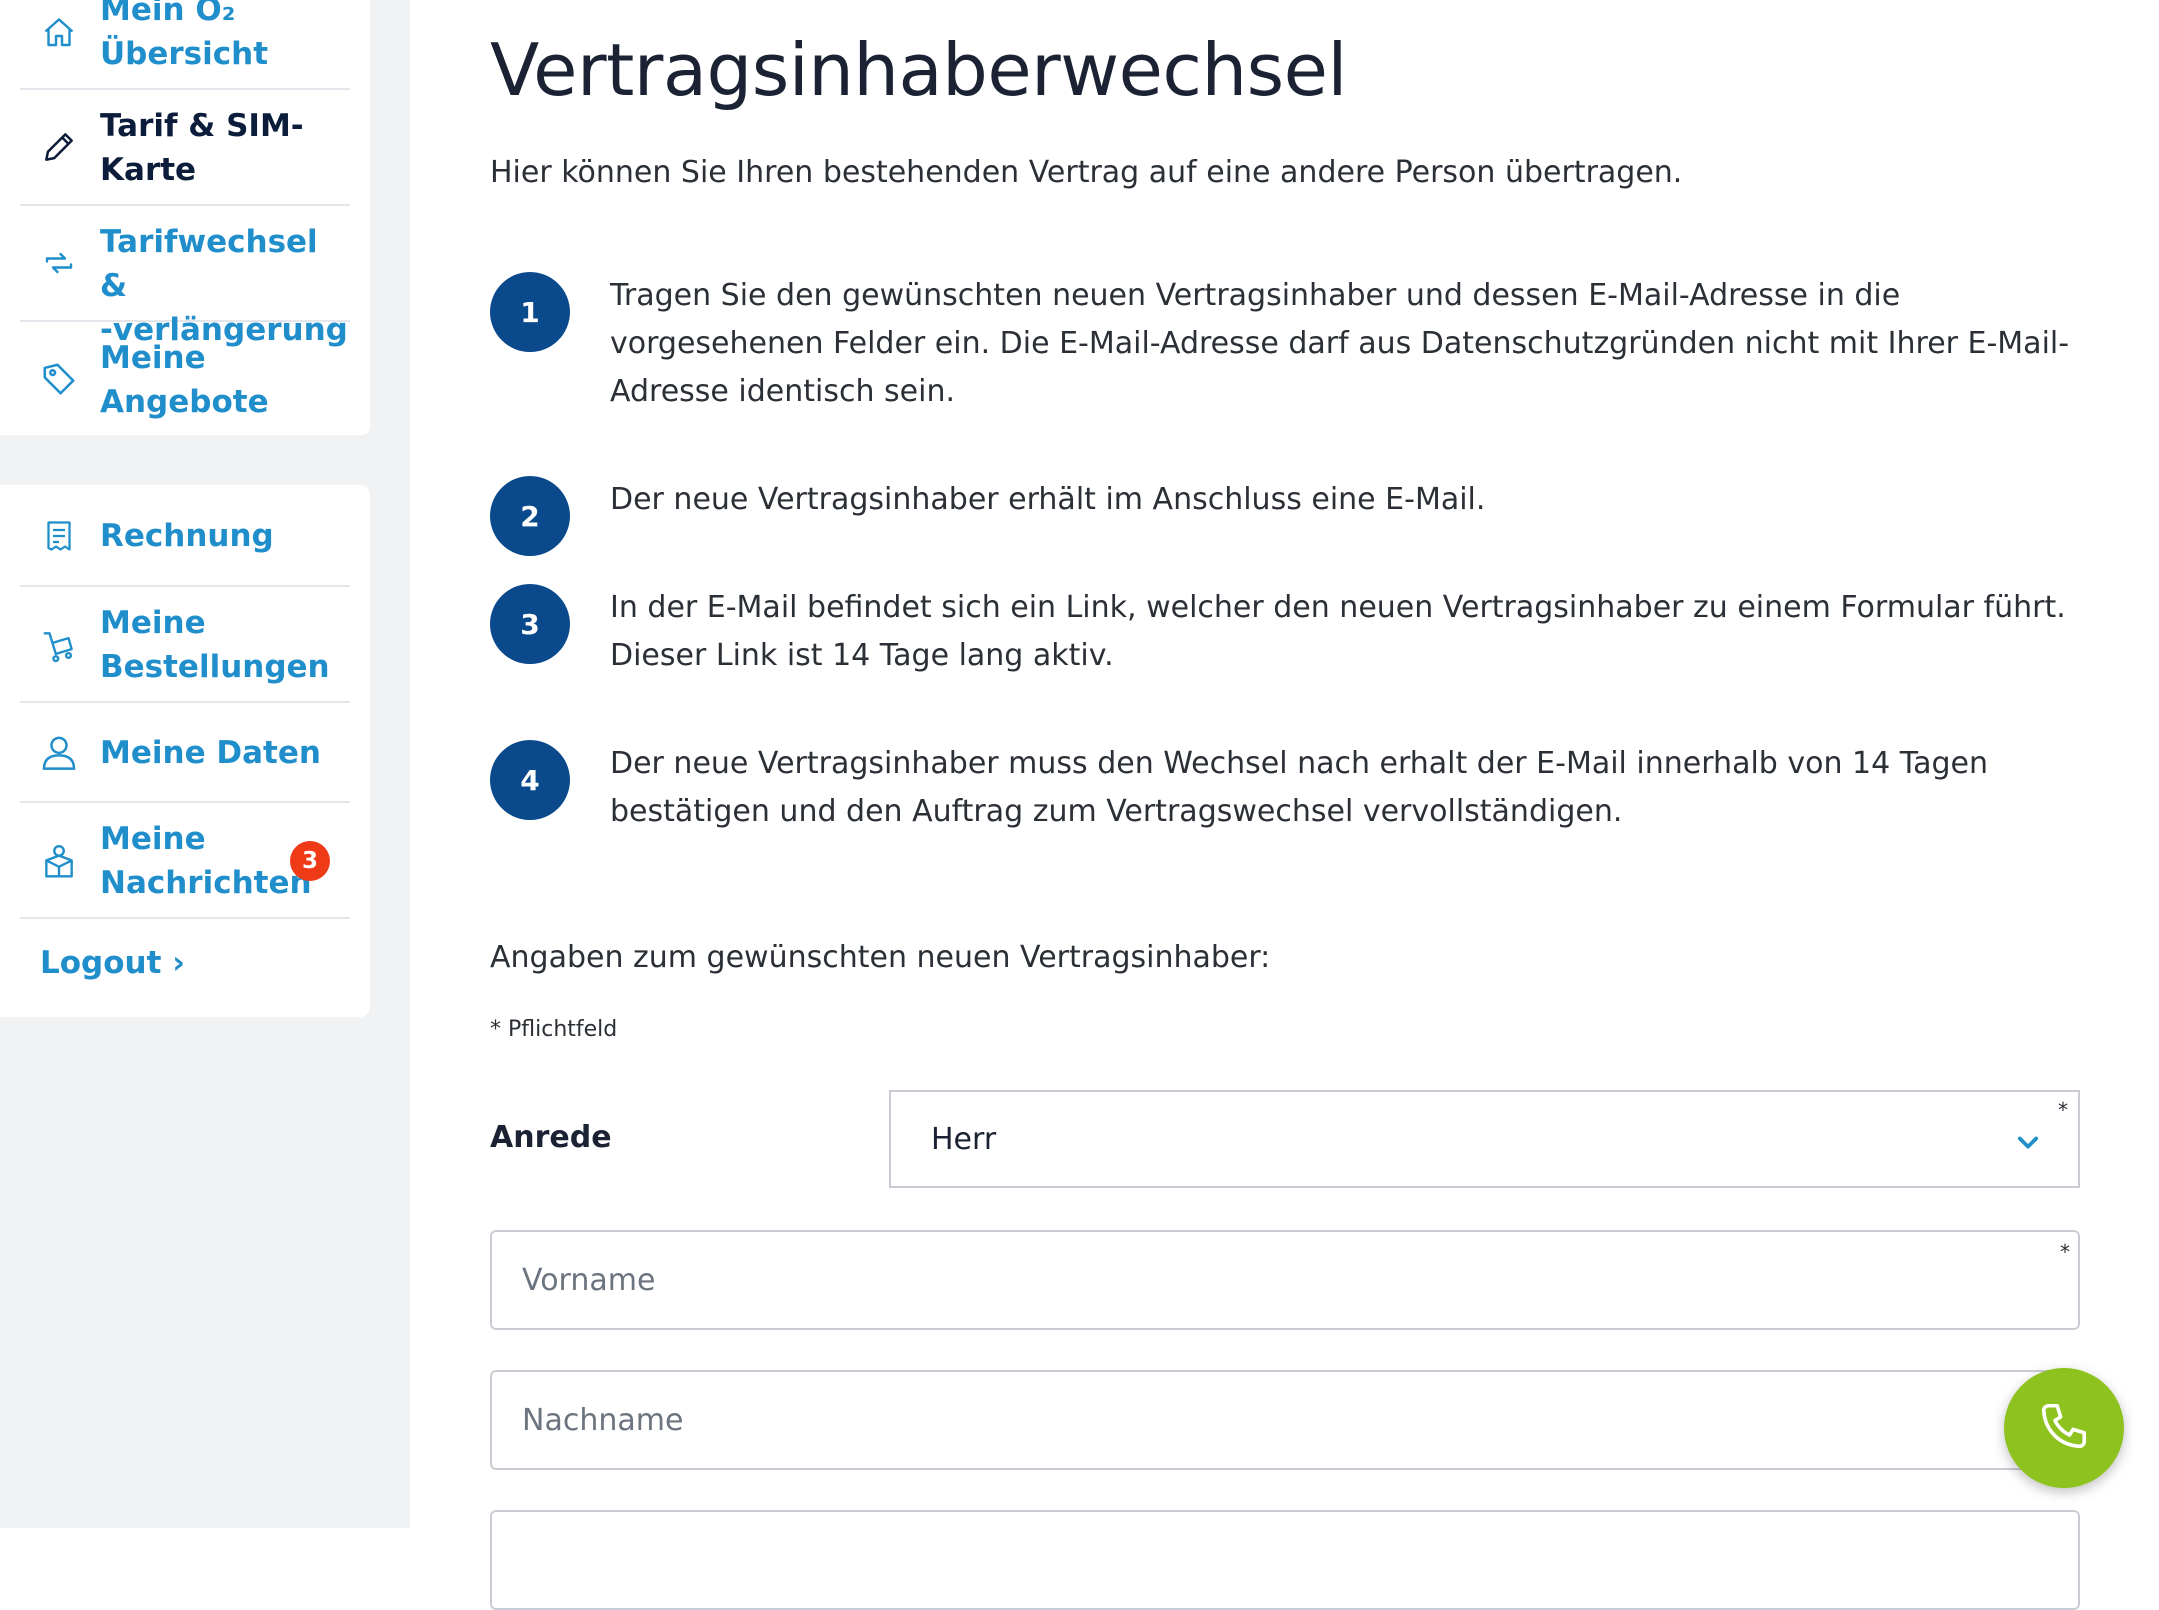 The height and width of the screenshot is (1610, 2159). I want to click on sidebar-item-invoice: Rechnung, so click(185, 536).